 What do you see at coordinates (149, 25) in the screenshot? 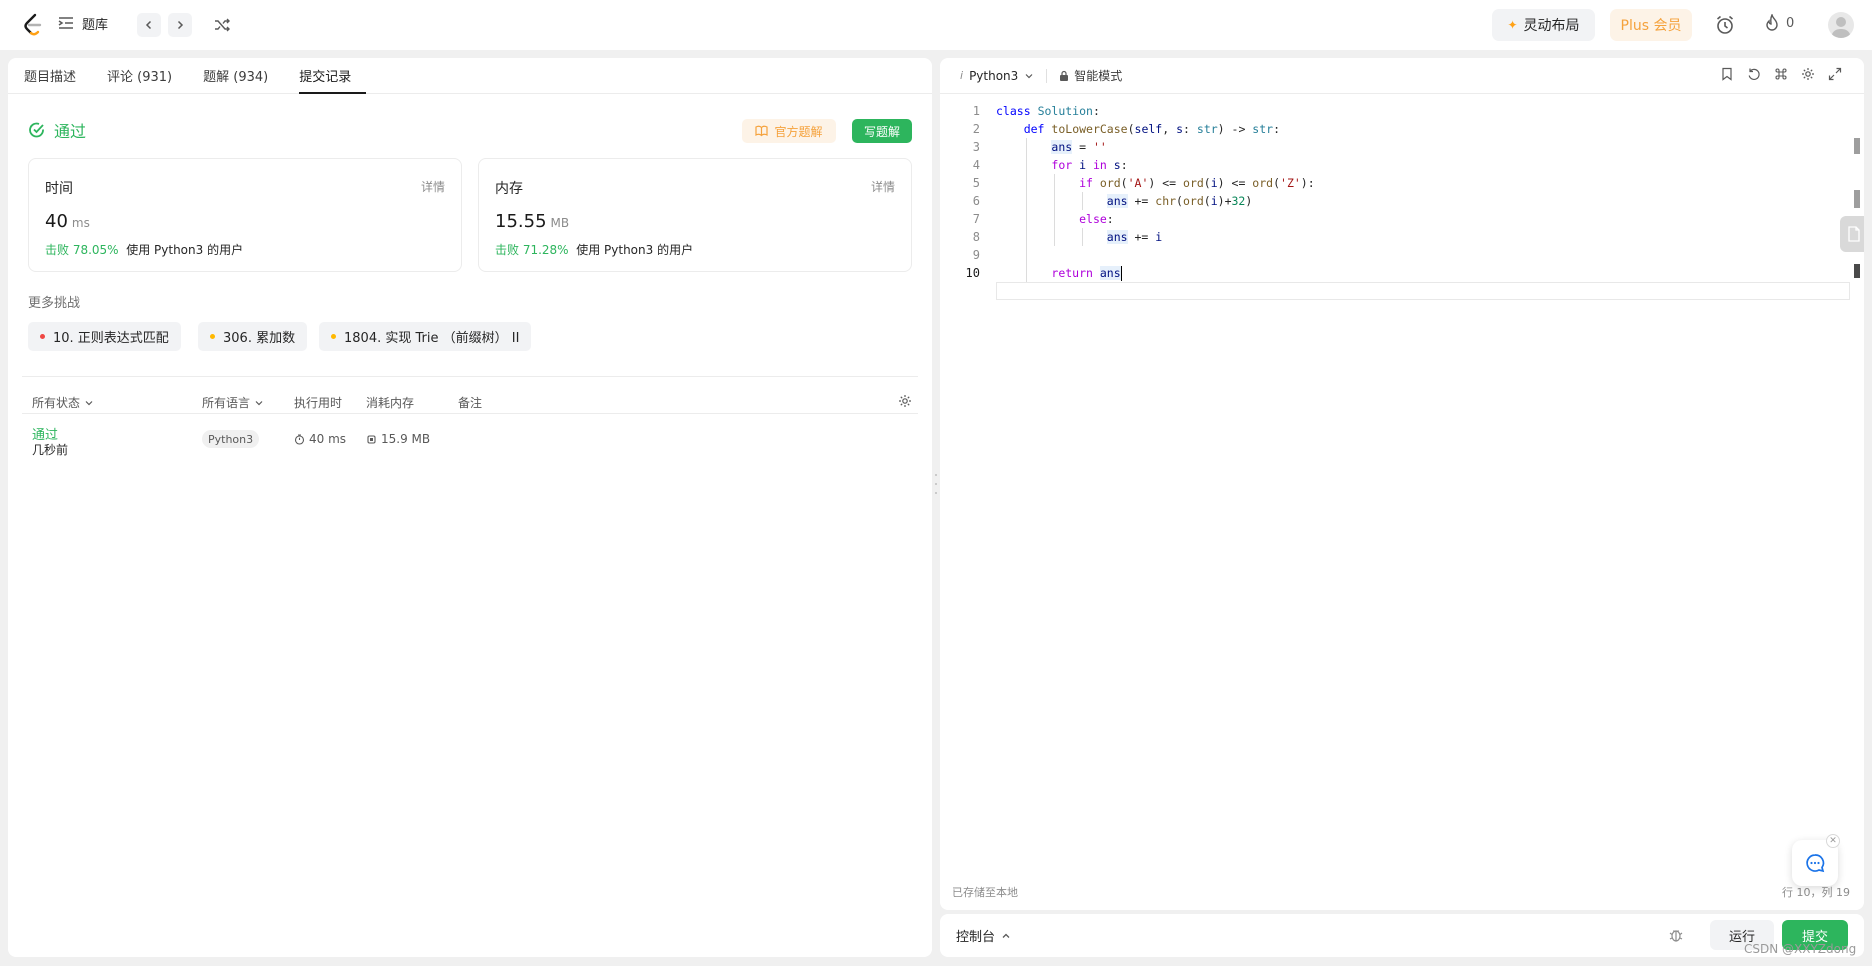
I see `prev-problem-button` at bounding box center [149, 25].